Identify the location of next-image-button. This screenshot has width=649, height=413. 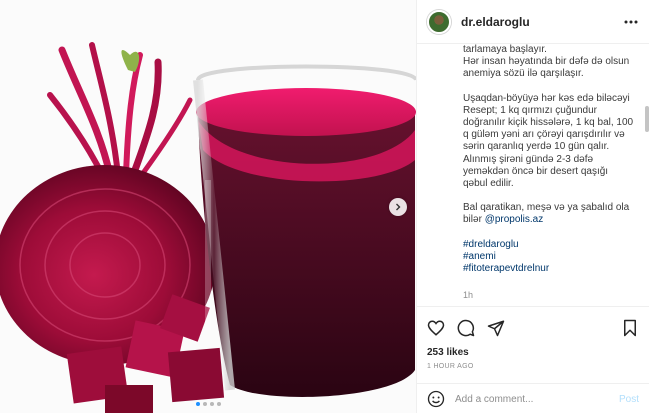
(398, 207).